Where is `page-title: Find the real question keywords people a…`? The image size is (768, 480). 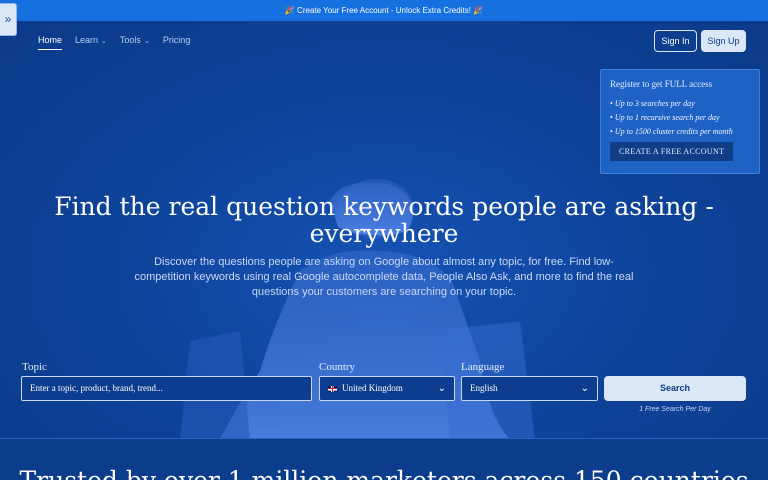 page-title: Find the real question keywords people a… is located at coordinates (384, 220).